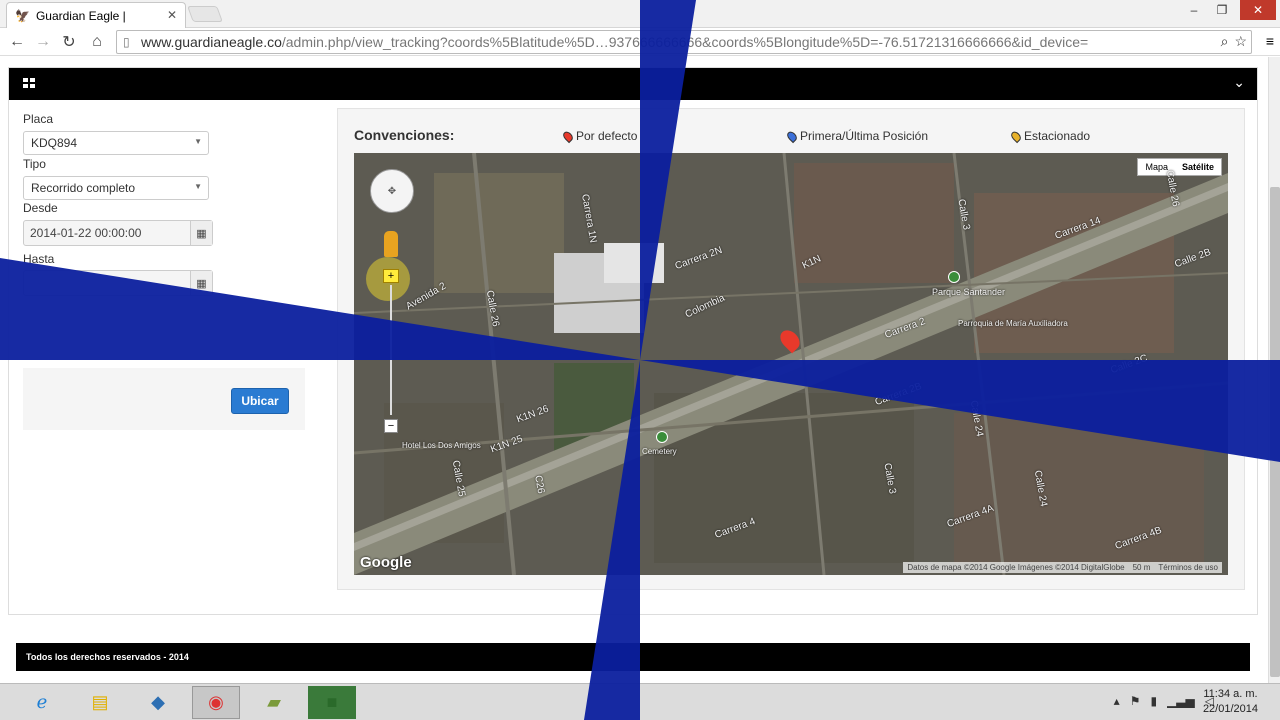 The height and width of the screenshot is (720, 1280). What do you see at coordinates (22, 15) in the screenshot?
I see `eagle-icon: 🦅` at bounding box center [22, 15].